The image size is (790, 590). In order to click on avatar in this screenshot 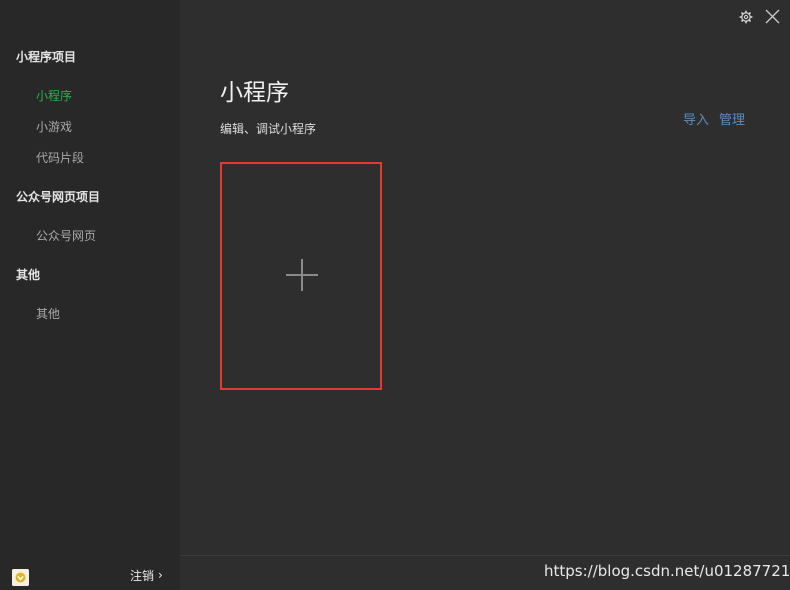, I will do `click(20, 577)`.